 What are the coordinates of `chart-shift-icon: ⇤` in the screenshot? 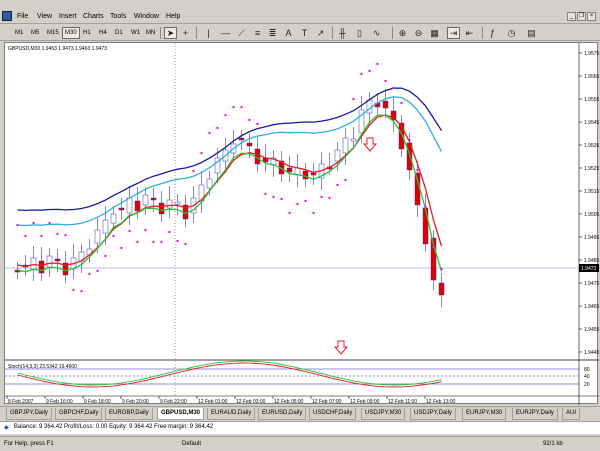 It's located at (469, 33).